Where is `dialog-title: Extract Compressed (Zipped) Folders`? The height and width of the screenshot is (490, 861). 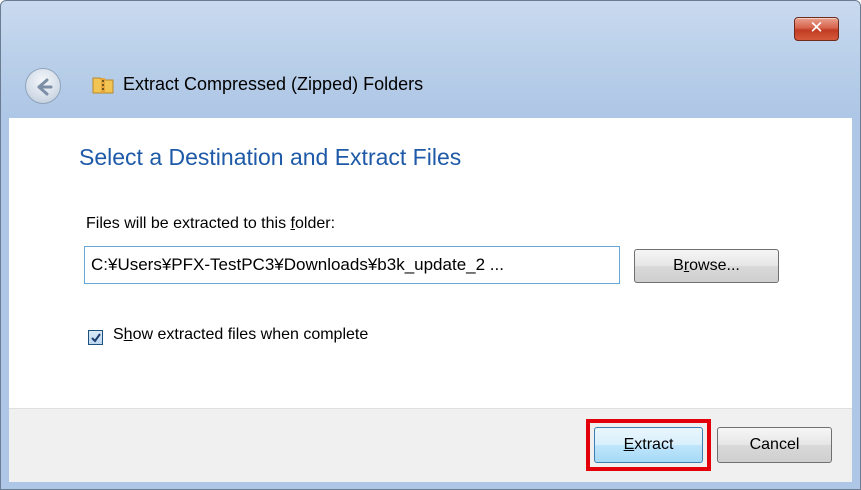 dialog-title: Extract Compressed (Zipped) Folders is located at coordinates (273, 84).